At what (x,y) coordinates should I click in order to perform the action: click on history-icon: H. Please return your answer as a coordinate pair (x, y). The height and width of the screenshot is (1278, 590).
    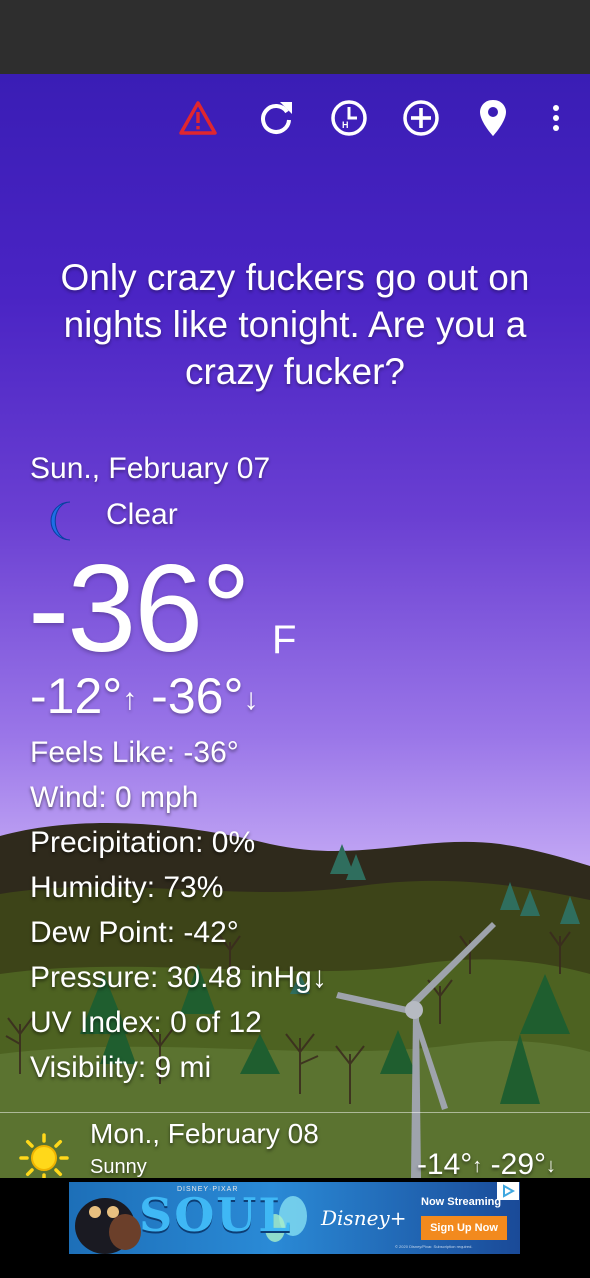
    Looking at the image, I should click on (349, 118).